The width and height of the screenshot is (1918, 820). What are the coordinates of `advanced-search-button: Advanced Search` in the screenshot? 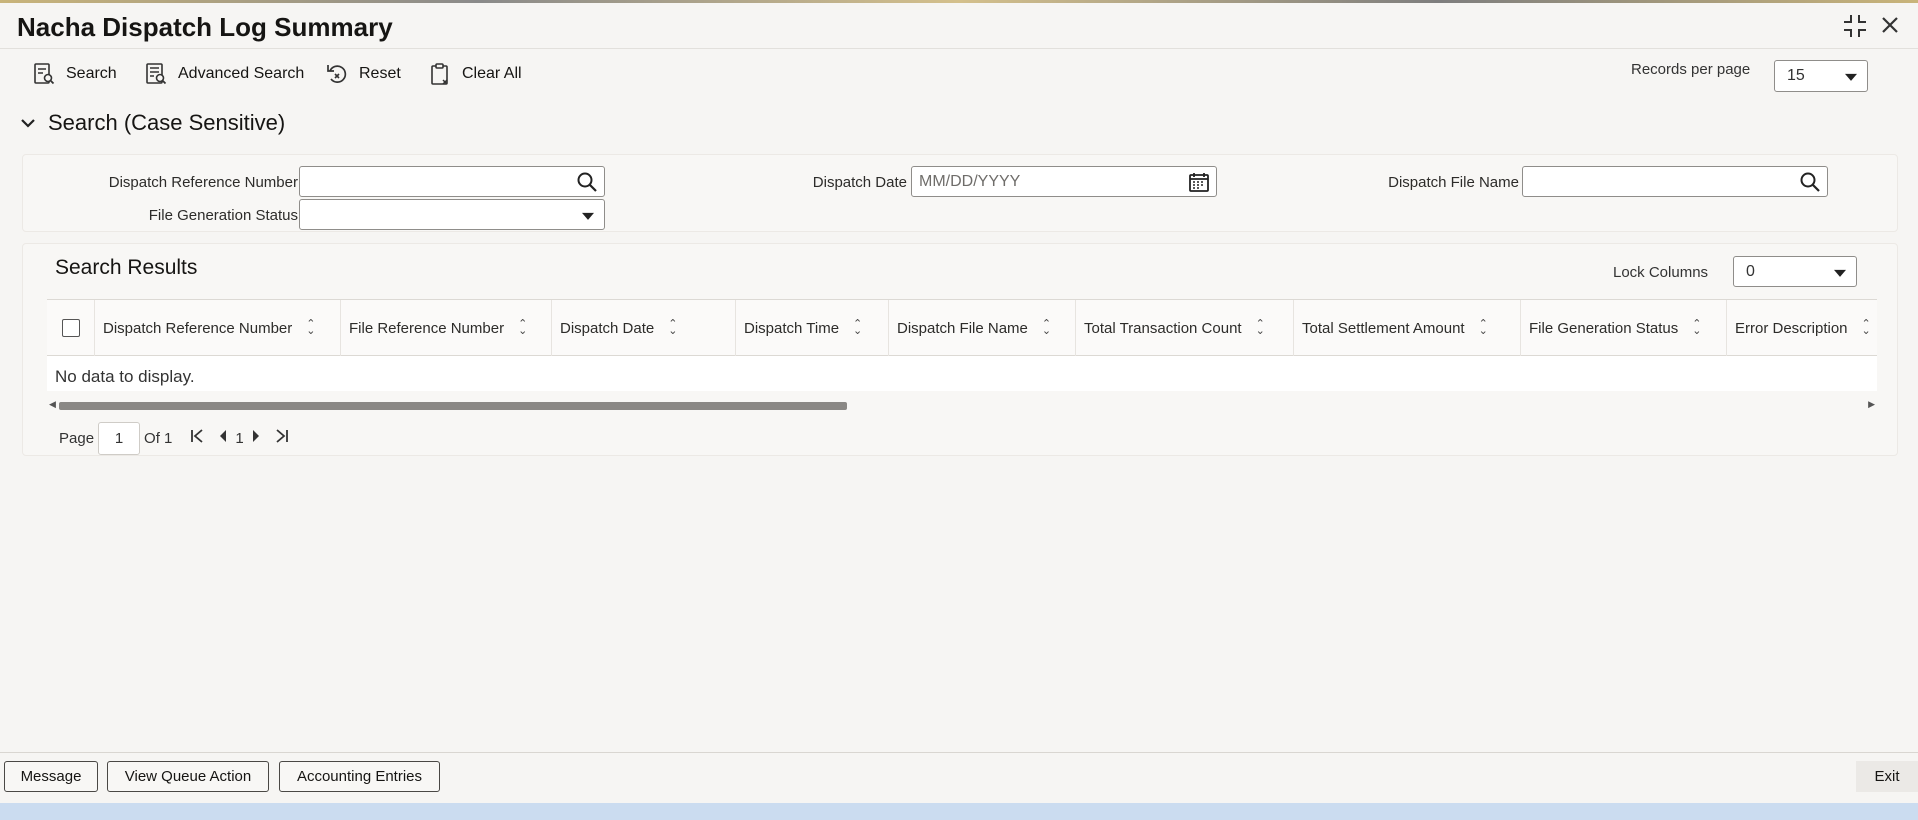 It's located at (224, 74).